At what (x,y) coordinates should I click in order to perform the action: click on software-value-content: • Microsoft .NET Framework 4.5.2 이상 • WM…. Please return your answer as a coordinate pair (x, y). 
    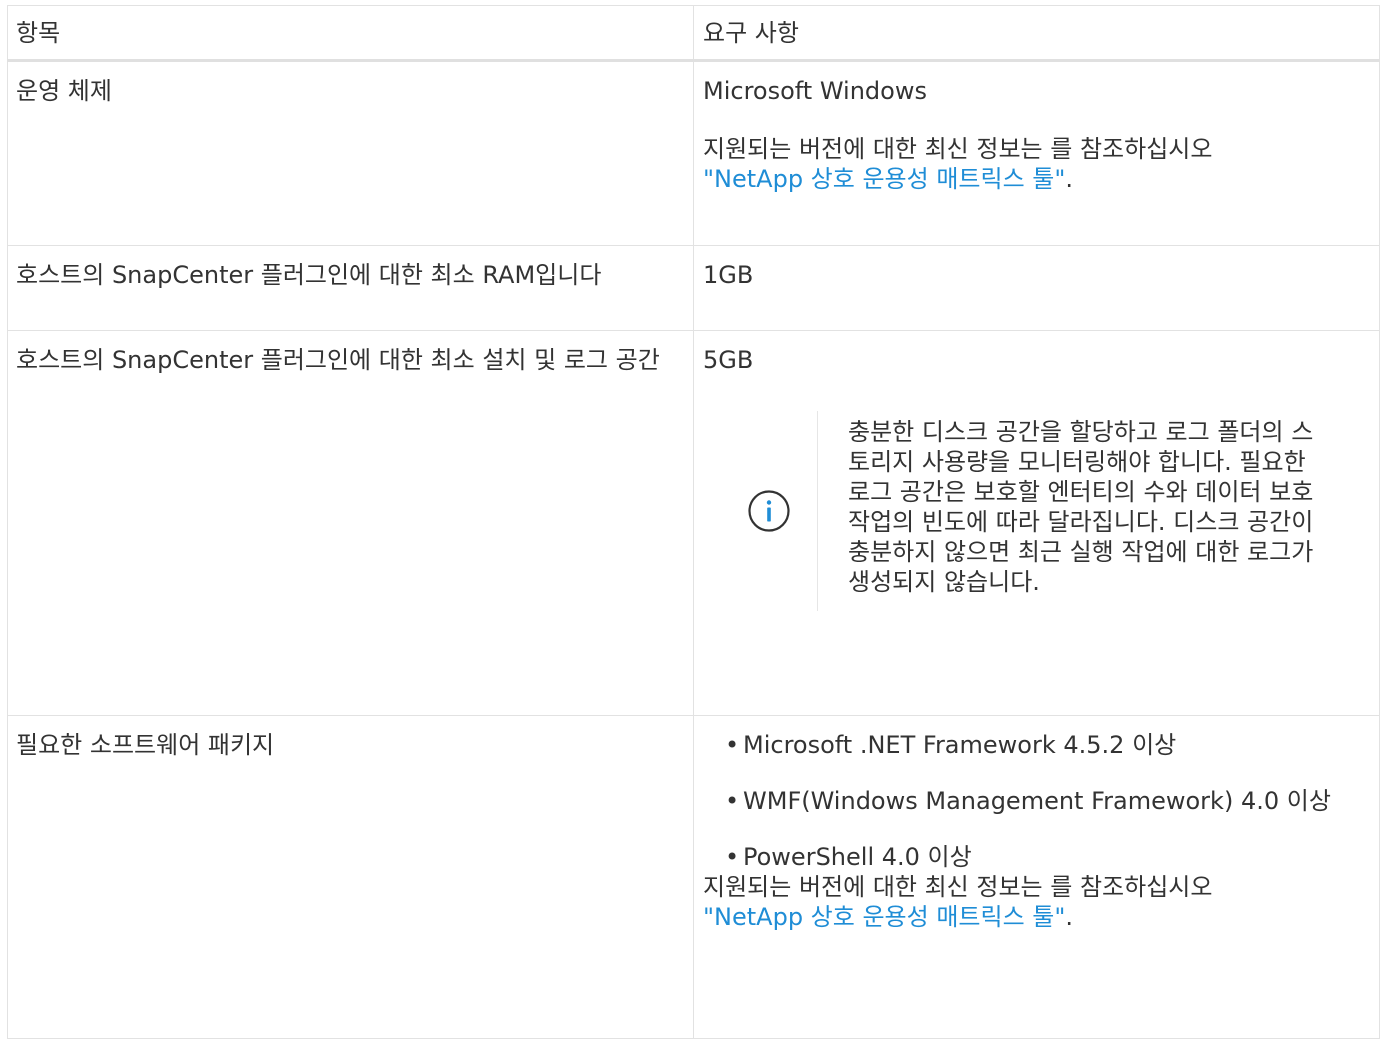
    Looking at the image, I should click on (1036, 824).